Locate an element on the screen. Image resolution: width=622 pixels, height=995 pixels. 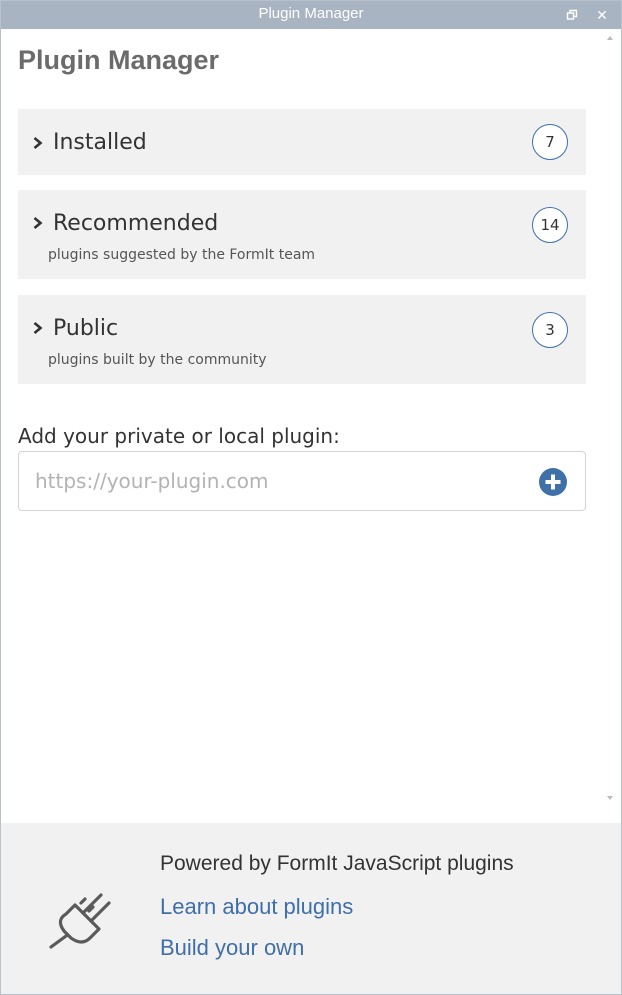
title-bar: Plugin Manager ✕ is located at coordinates (311, 15).